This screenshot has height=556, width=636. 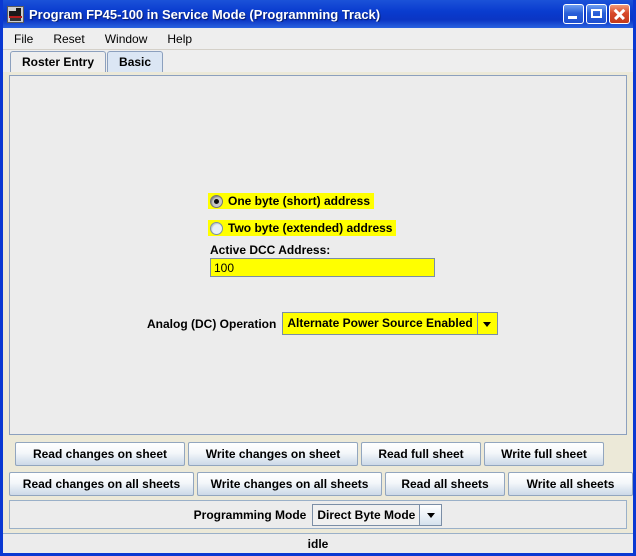 I want to click on radio-two-byte-address: Two byte (extended) address, so click(x=302, y=228).